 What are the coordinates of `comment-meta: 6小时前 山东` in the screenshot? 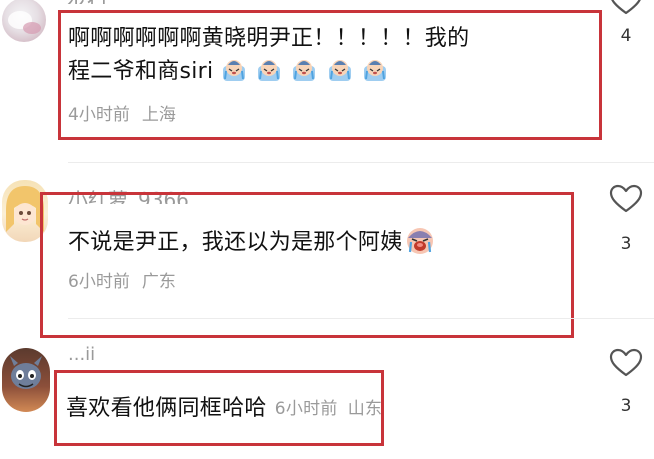 It's located at (329, 409).